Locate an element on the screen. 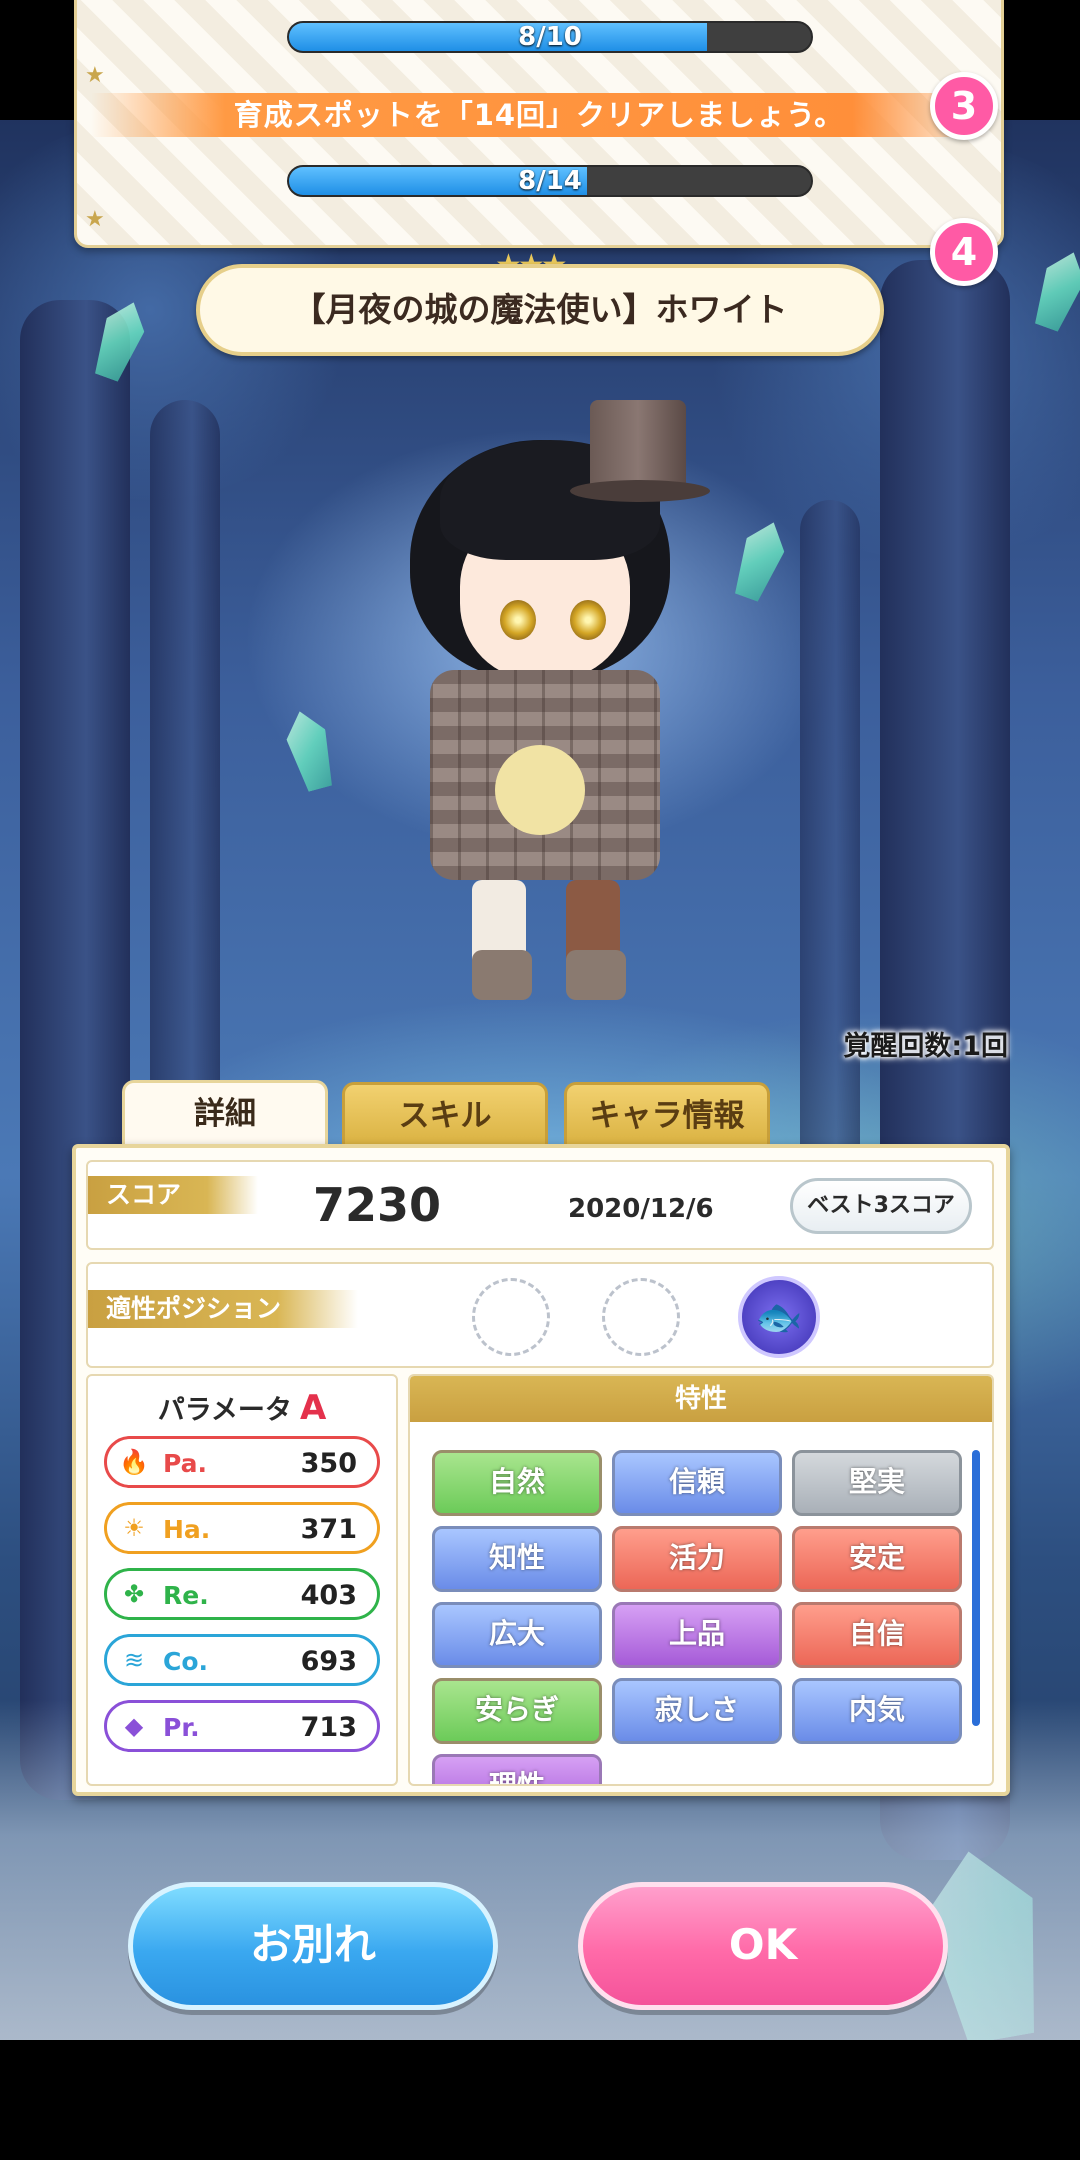 This screenshot has width=1080, height=2160. trait-badge: 寂しさ is located at coordinates (697, 1711).